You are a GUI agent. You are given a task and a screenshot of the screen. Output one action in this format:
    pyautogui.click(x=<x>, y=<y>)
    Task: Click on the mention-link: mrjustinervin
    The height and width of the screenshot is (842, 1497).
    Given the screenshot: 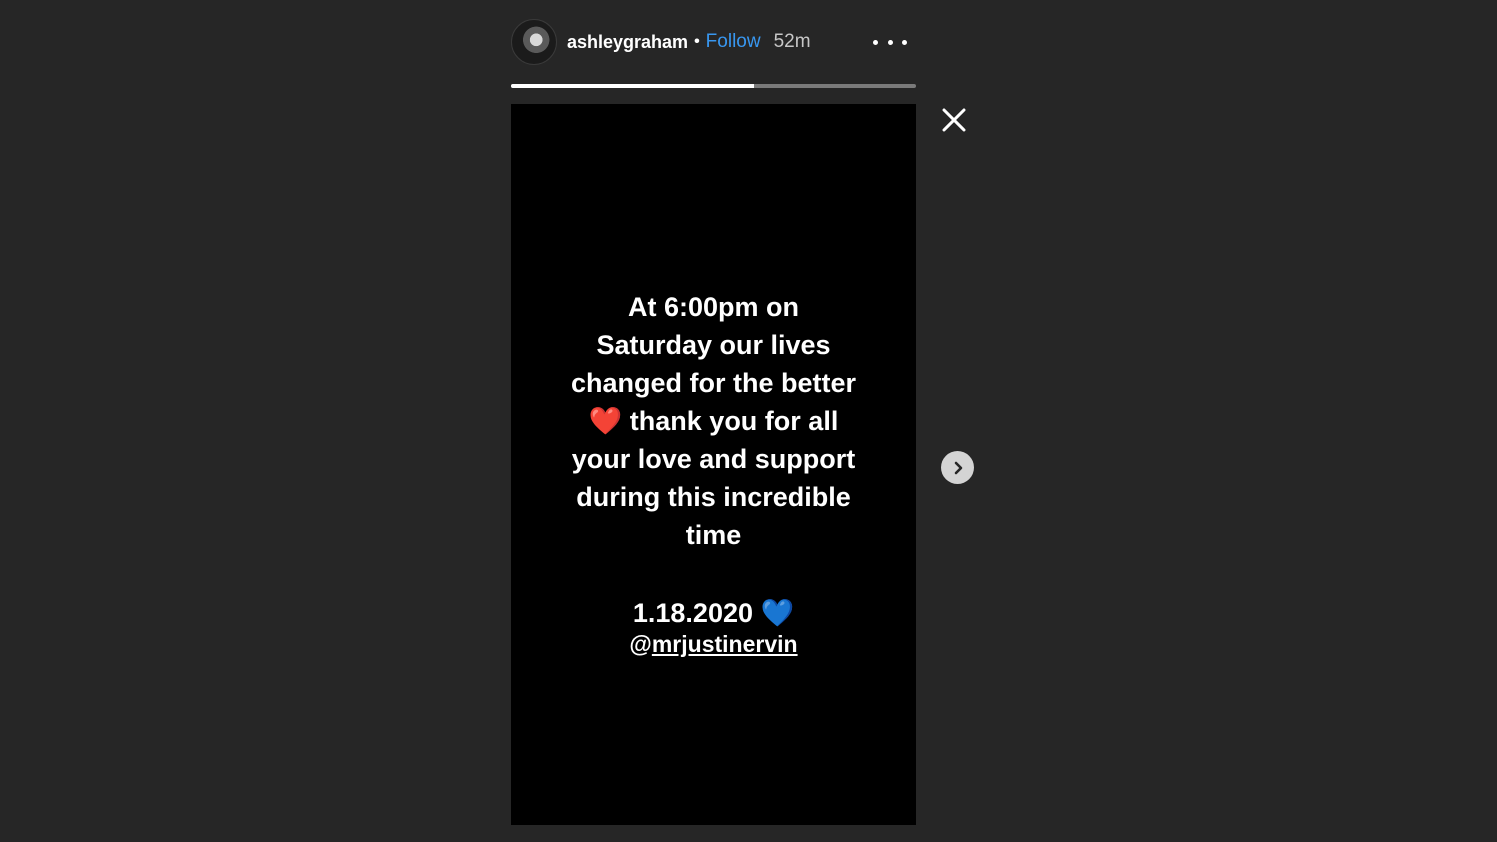 What is the action you would take?
    pyautogui.click(x=725, y=644)
    